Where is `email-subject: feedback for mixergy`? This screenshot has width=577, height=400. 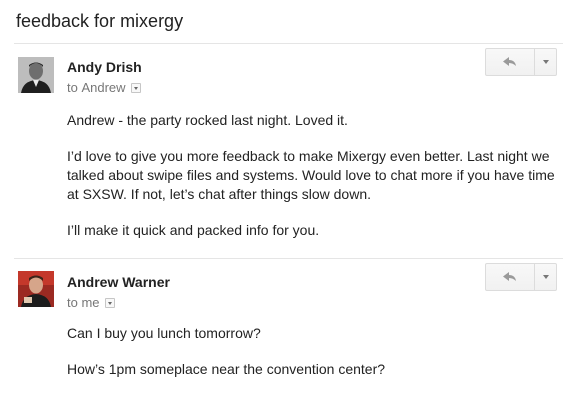 email-subject: feedback for mixergy is located at coordinates (100, 21).